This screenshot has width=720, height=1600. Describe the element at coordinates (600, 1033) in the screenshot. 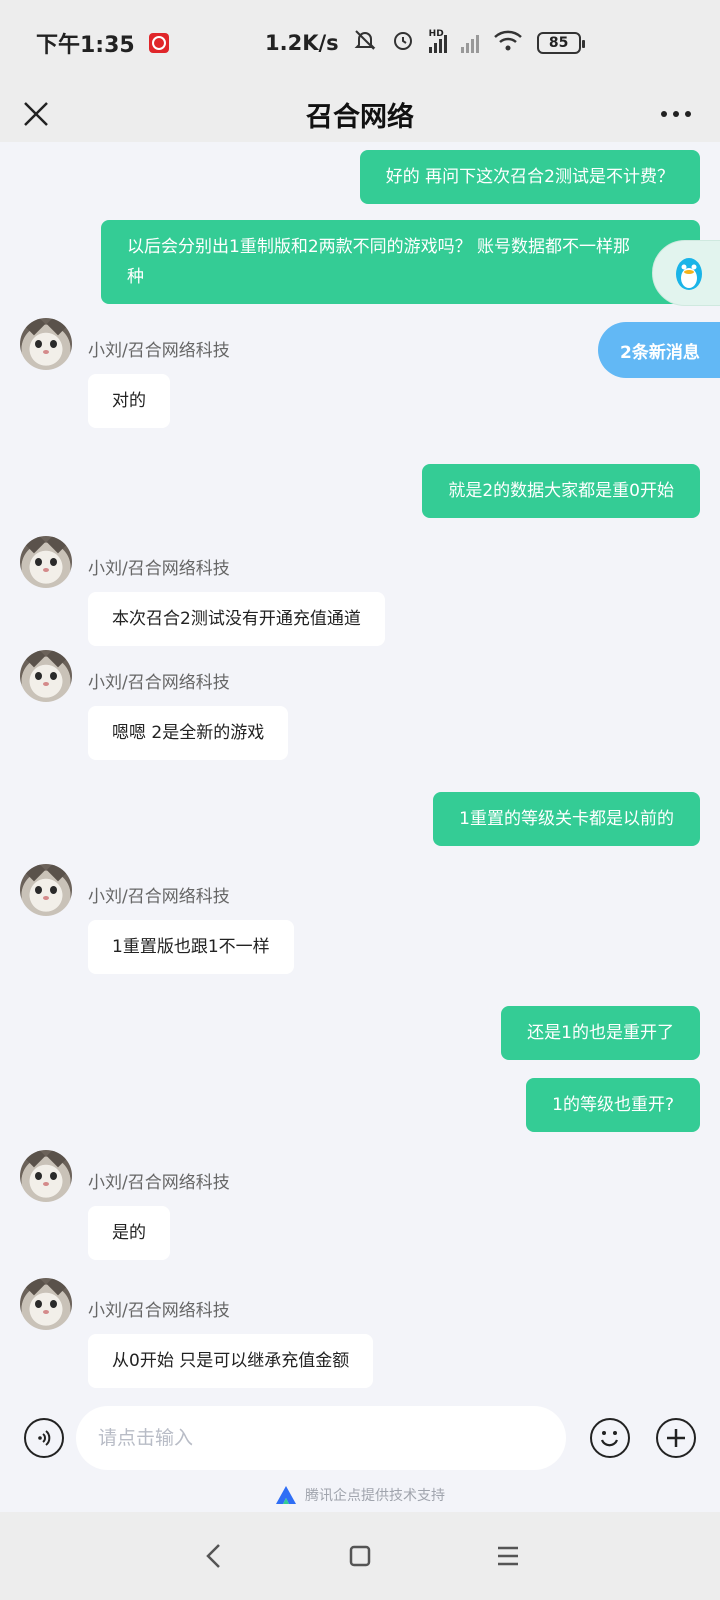

I see `outgoing-message: 还是1的也是重开了` at that location.